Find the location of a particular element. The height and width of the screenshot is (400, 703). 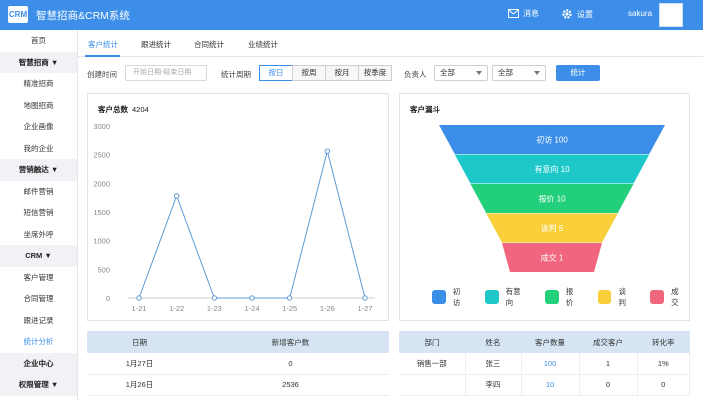

period-month-button: 按月 is located at coordinates (342, 73).